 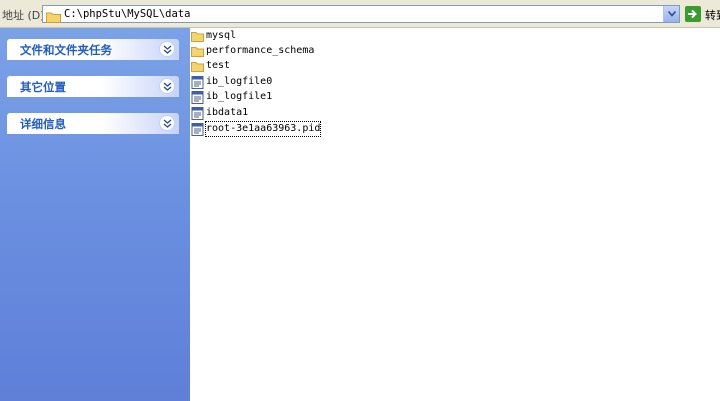 What do you see at coordinates (239, 81) in the screenshot?
I see `file-name: ib_logfile0` at bounding box center [239, 81].